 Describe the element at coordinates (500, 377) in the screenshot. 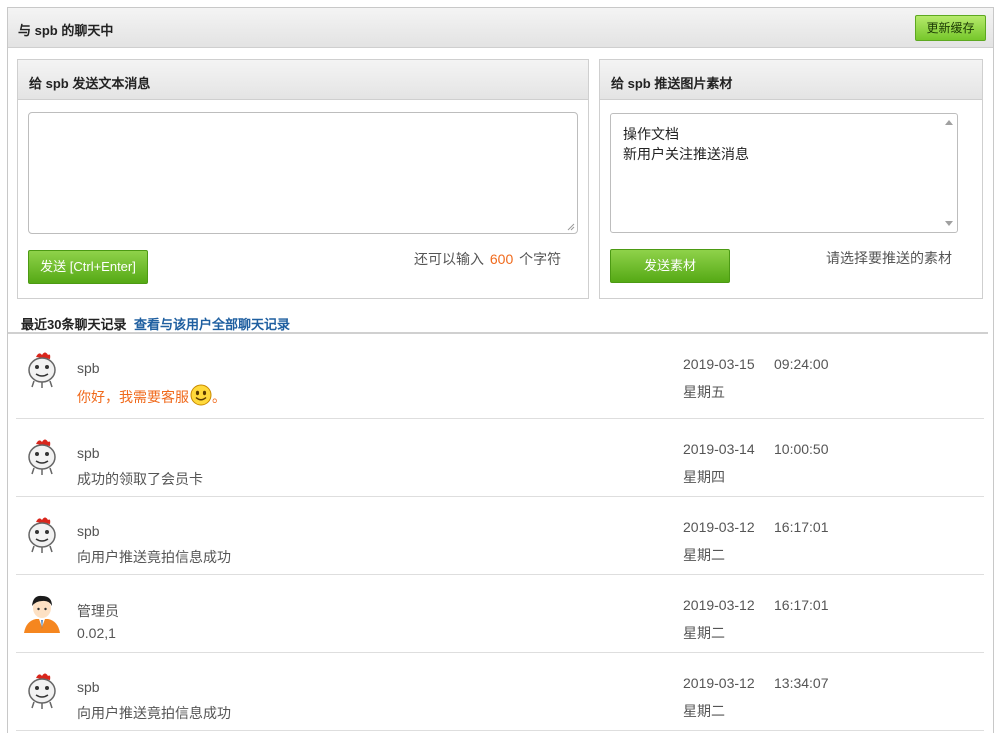

I see `message-row: spb 你好，我需要客服 。 2019-03-15 09:24:00 星期五` at that location.